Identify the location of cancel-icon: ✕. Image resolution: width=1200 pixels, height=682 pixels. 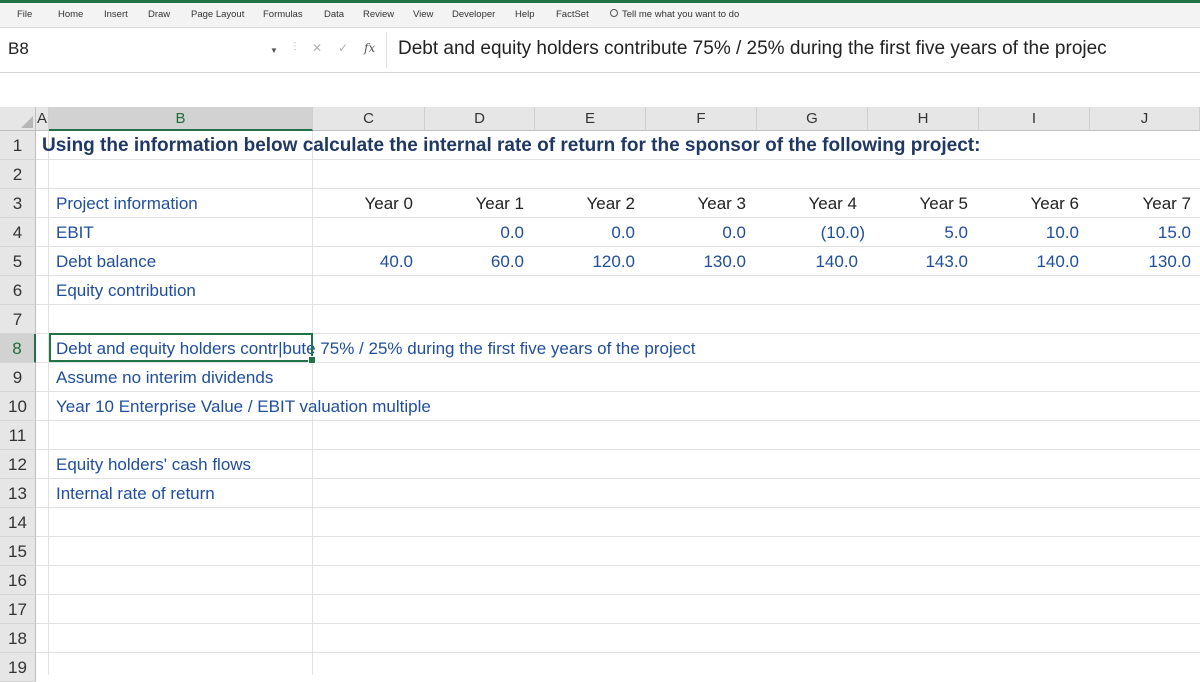
(317, 48).